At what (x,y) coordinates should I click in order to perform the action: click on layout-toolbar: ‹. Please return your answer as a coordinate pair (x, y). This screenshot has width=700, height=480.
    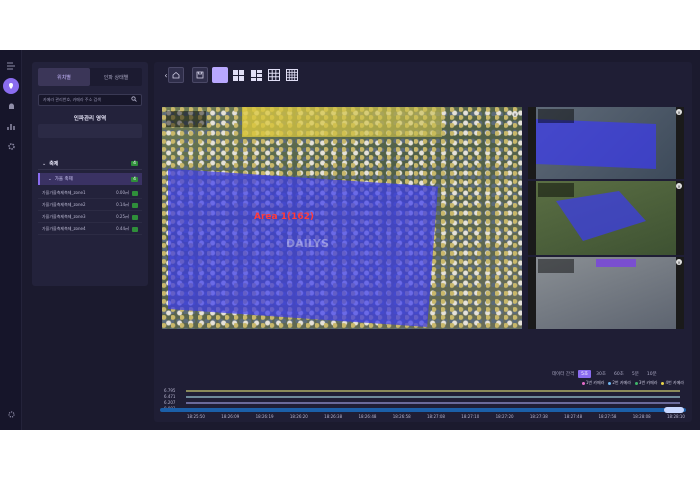
    Looking at the image, I should click on (423, 75).